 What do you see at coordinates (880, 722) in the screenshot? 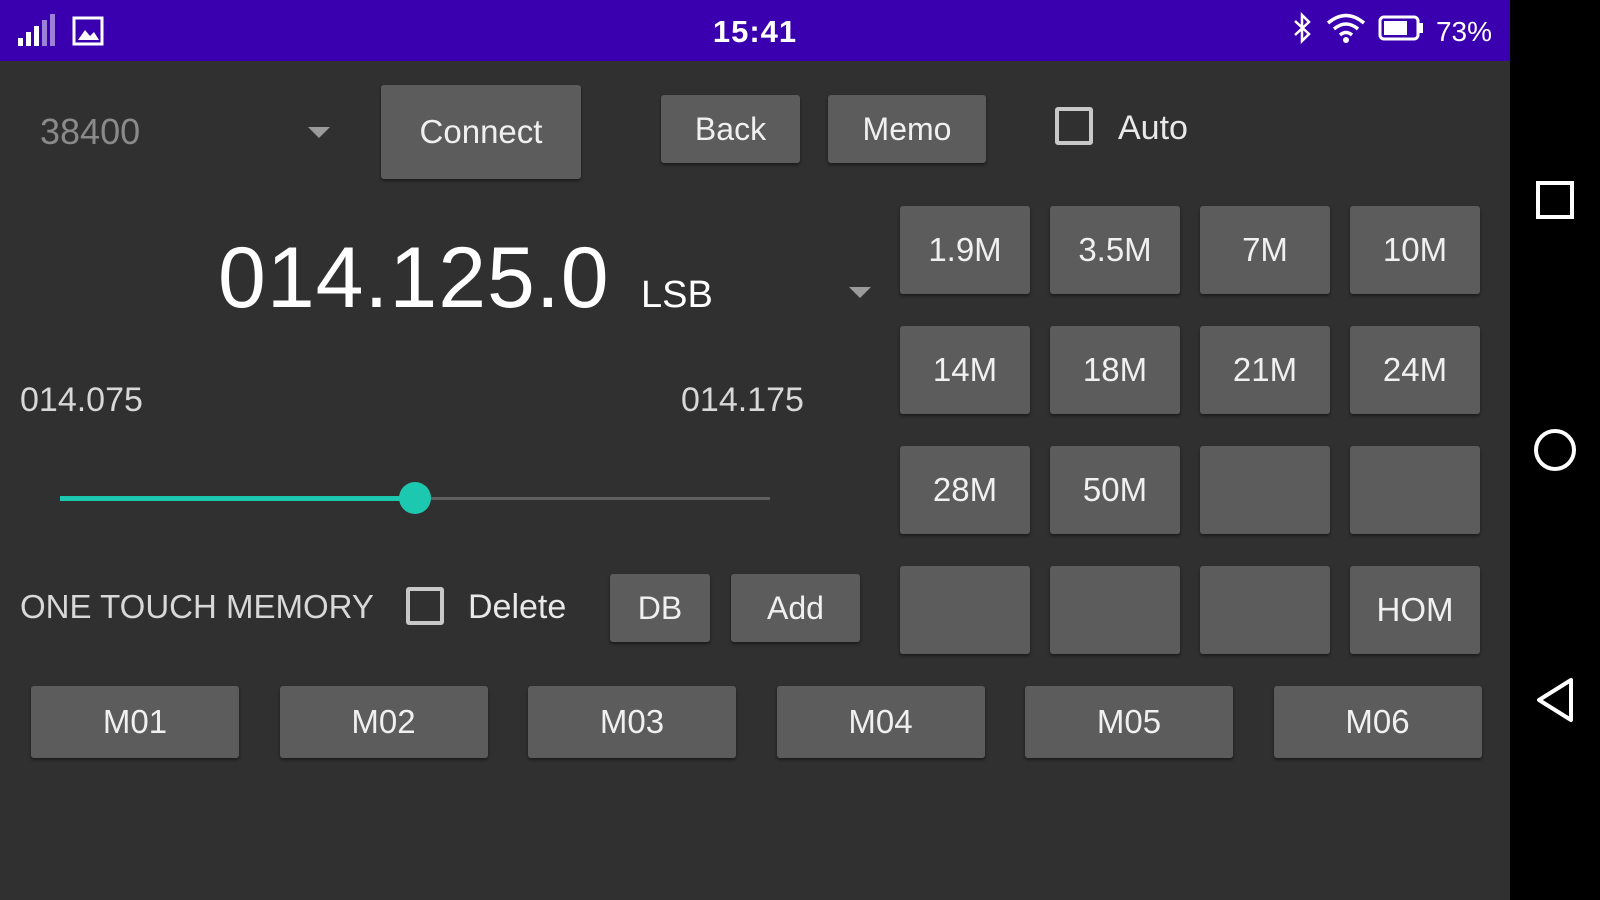
I see `memory-button-m04: M04` at bounding box center [880, 722].